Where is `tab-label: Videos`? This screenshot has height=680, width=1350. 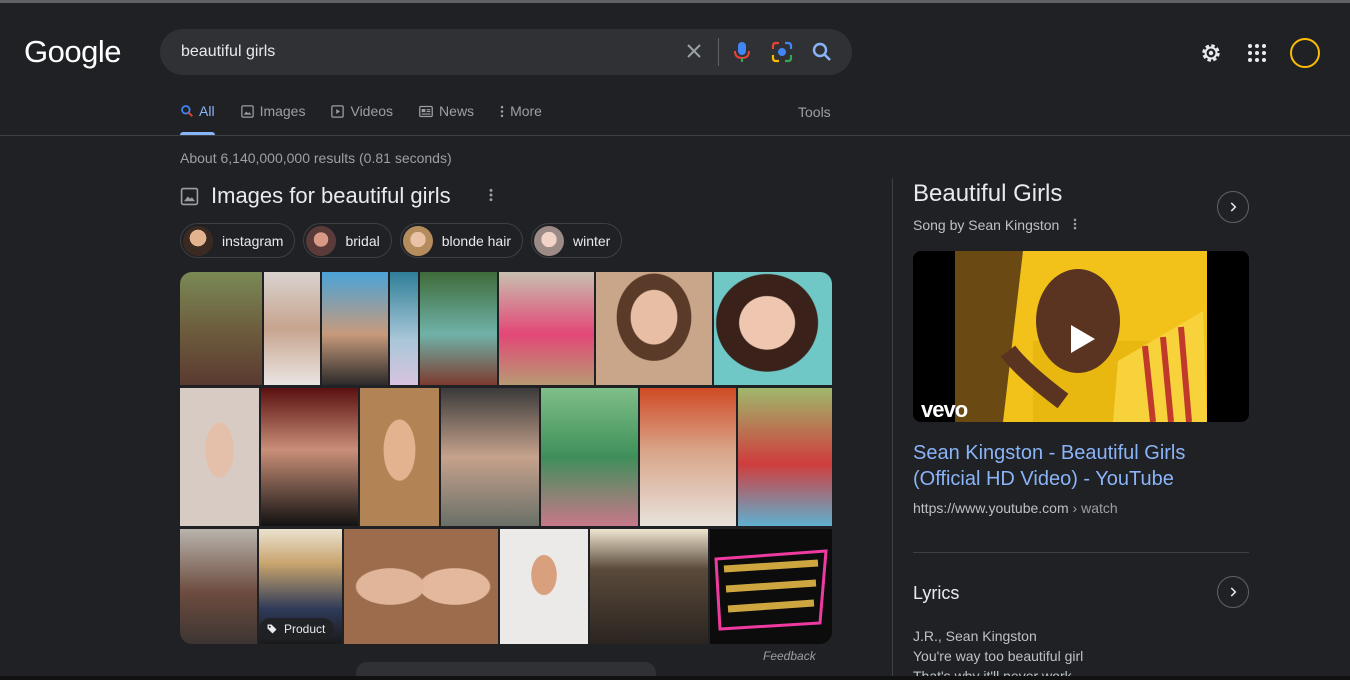
tab-label: Videos is located at coordinates (372, 111).